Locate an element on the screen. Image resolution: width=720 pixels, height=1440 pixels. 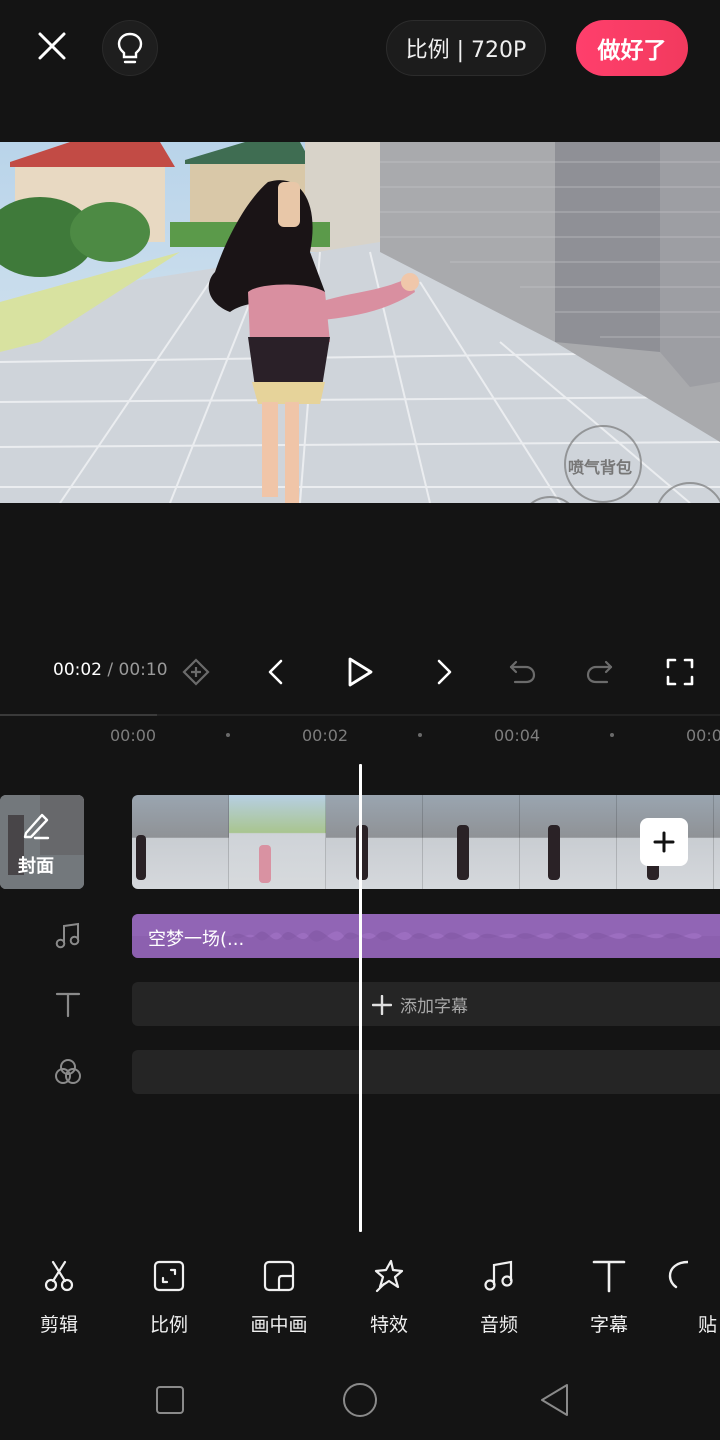
tool-subtitle: 字幕 is located at coordinates (609, 1296).